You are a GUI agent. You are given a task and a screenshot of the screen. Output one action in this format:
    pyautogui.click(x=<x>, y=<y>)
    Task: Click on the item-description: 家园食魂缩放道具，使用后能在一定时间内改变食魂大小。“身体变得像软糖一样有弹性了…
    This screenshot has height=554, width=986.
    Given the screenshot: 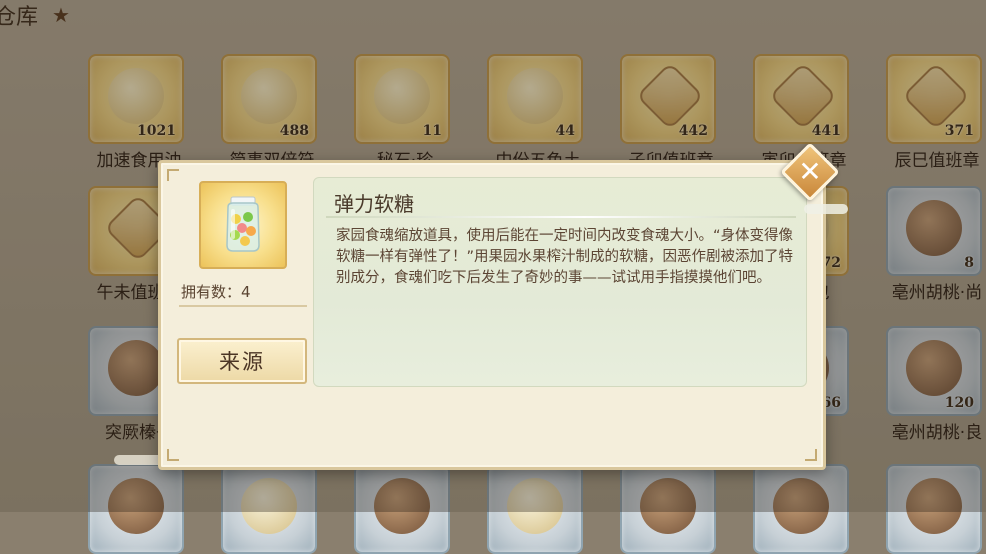 What is the action you would take?
    pyautogui.click(x=565, y=257)
    